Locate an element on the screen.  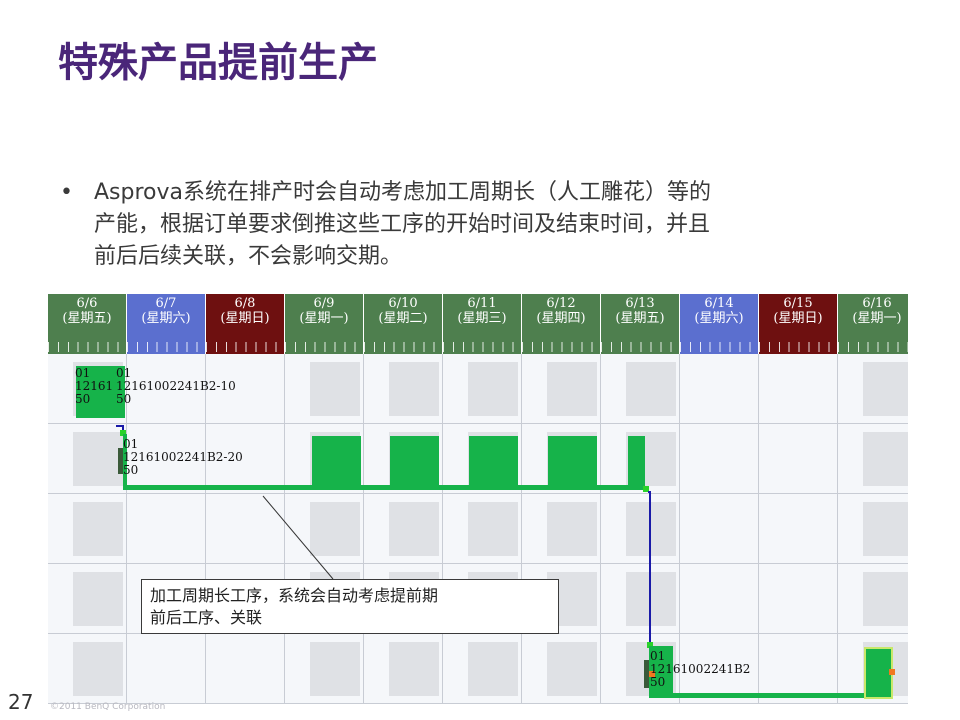
slide-title: 特殊产品提前生产 is located at coordinates (218, 63).